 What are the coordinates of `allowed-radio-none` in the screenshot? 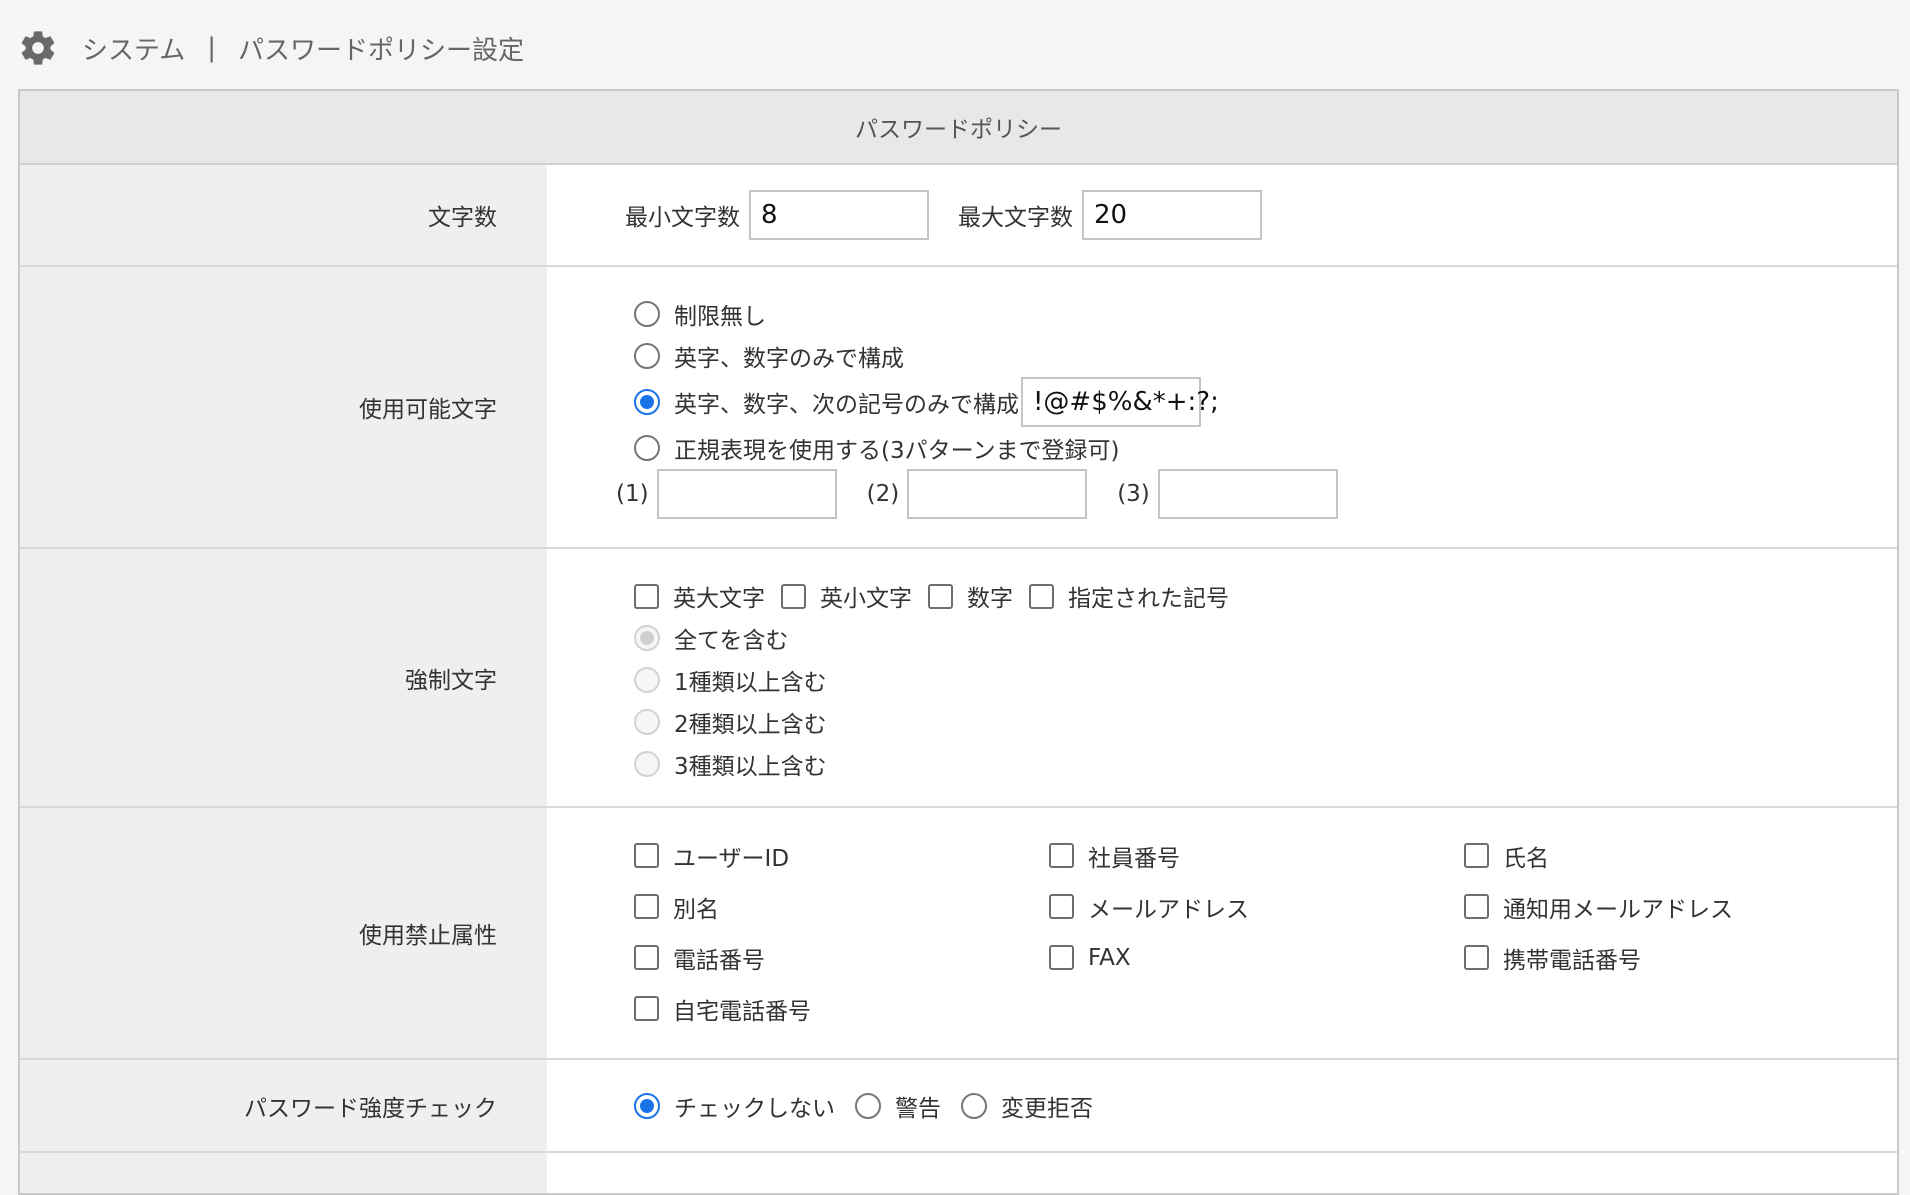 It's located at (647, 314).